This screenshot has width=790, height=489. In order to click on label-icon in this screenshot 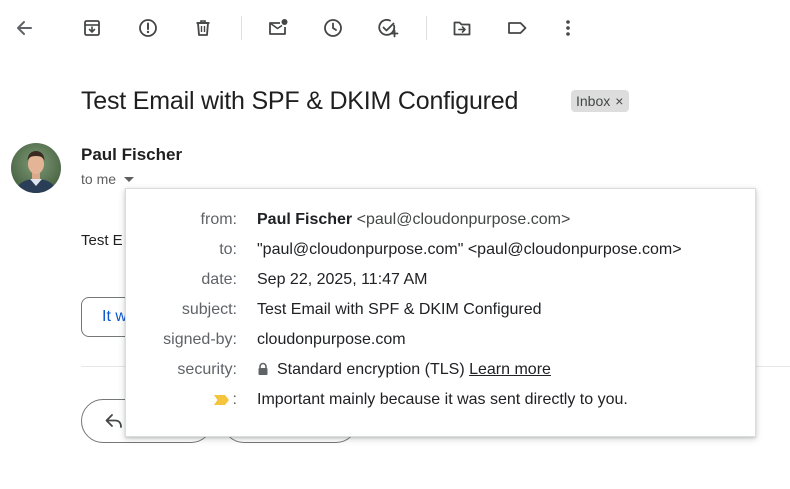, I will do `click(517, 28)`.